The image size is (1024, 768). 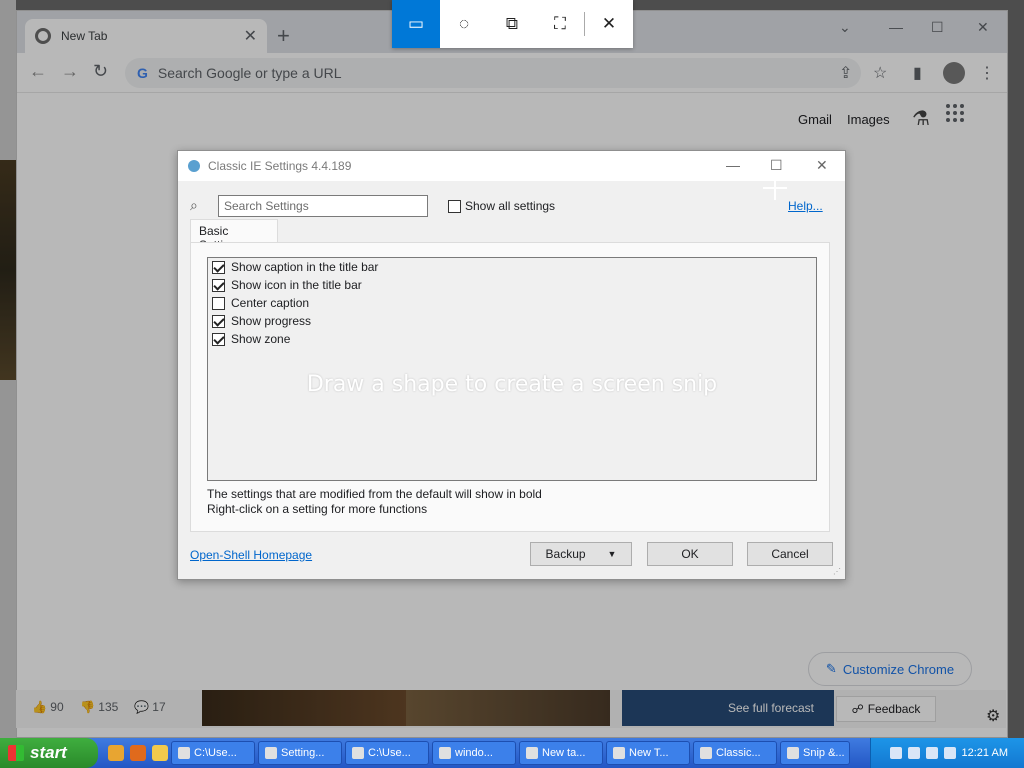 I want to click on setting-show-progress: Show progress, so click(x=261, y=321).